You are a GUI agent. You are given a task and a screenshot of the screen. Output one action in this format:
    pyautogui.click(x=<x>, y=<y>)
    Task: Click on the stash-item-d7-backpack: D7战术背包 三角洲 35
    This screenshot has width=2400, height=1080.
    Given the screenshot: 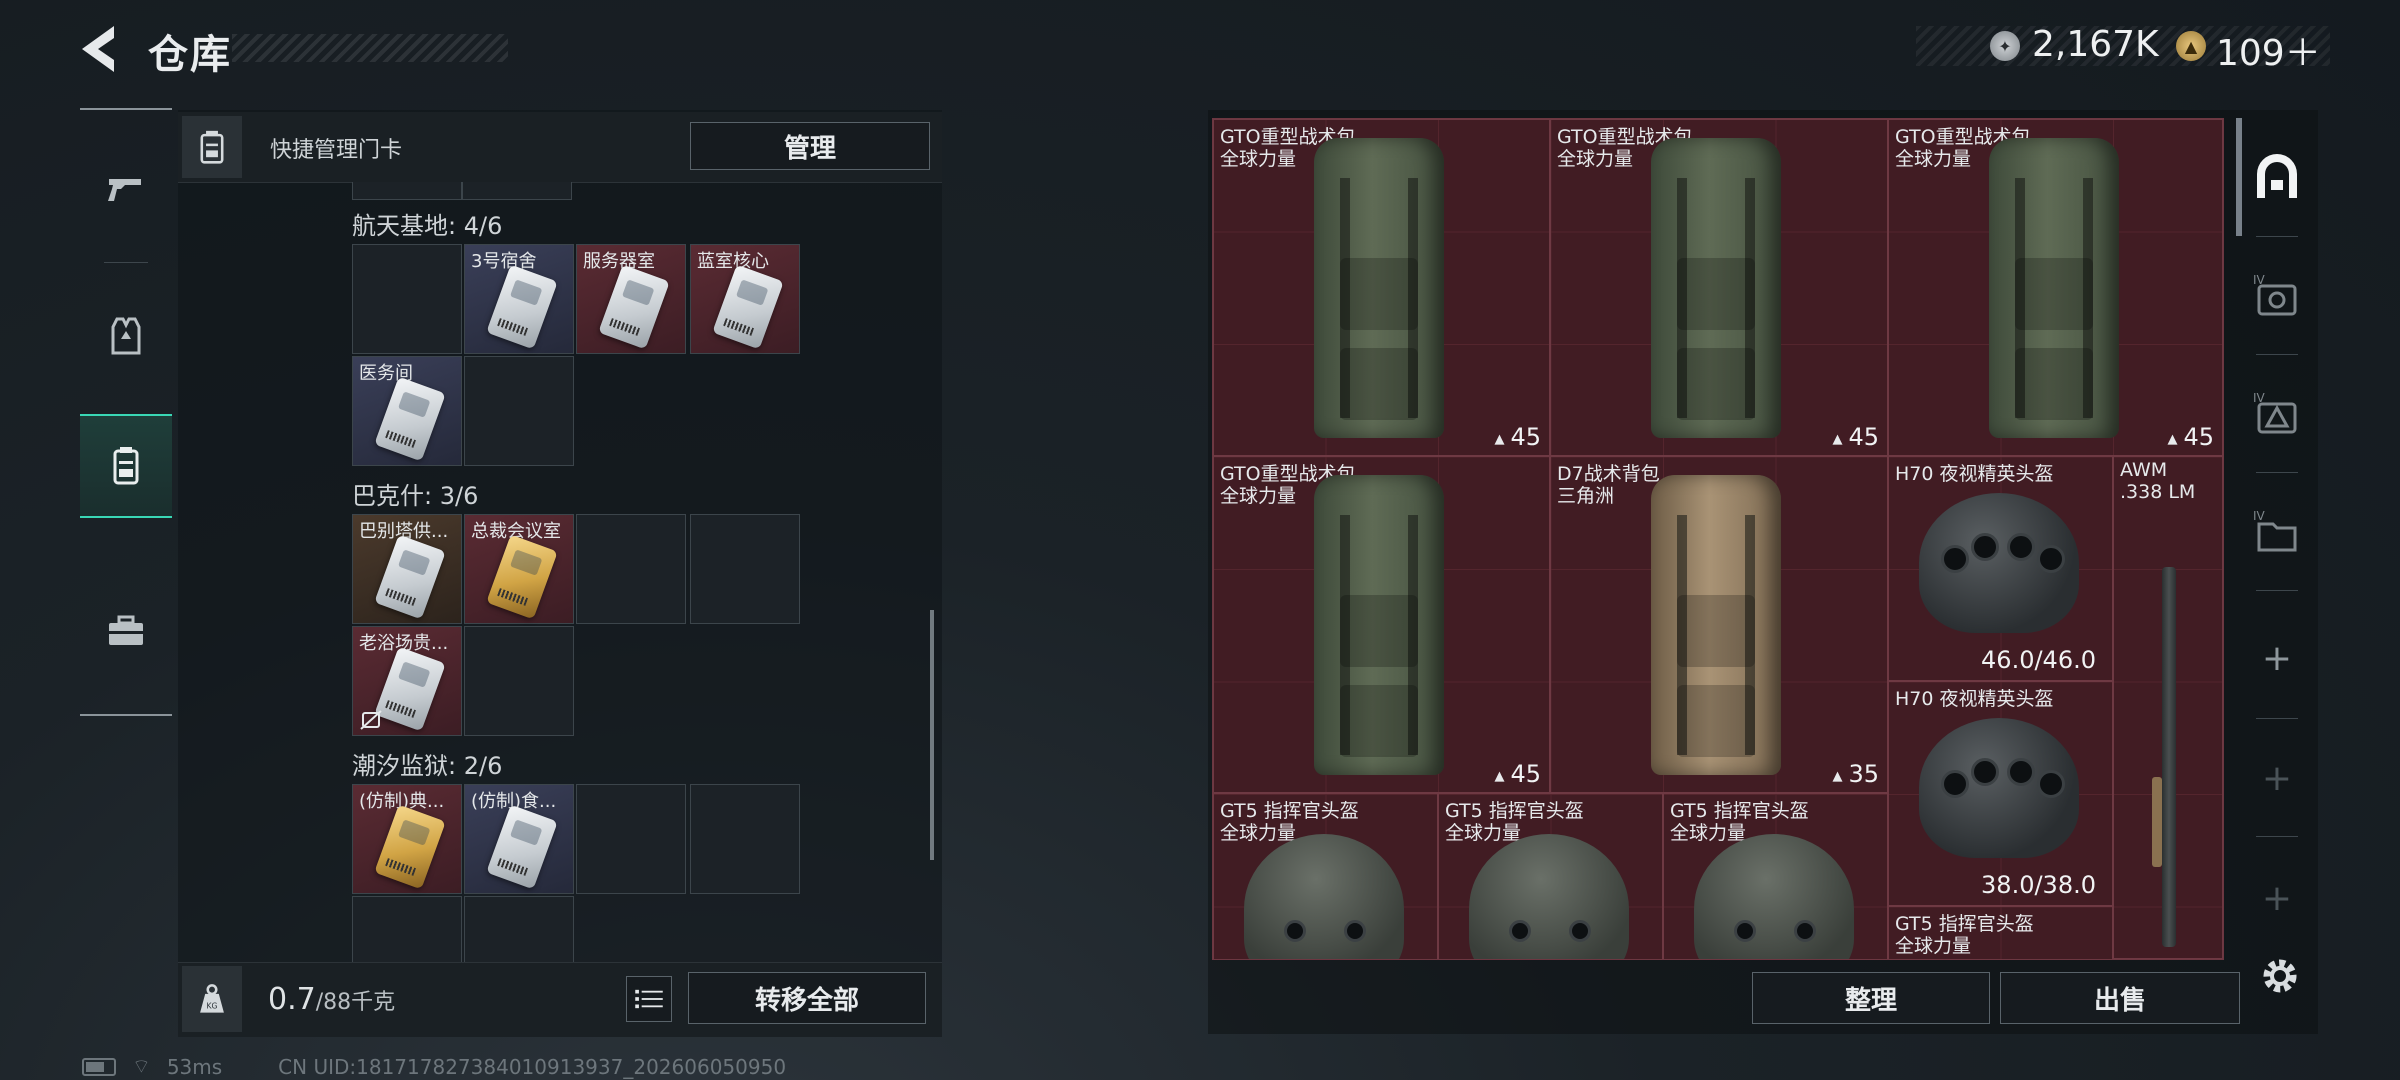 What is the action you would take?
    pyautogui.click(x=1719, y=624)
    